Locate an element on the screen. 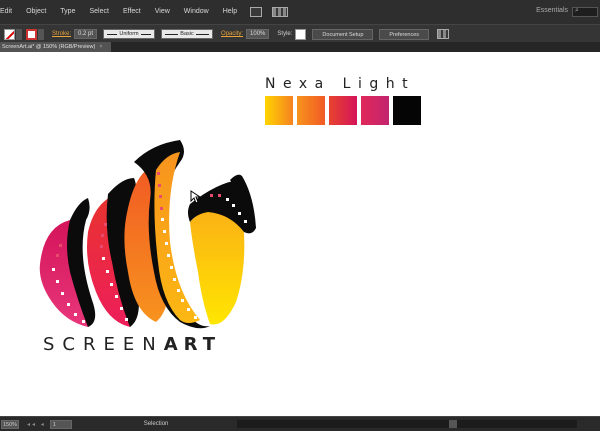 This screenshot has height=431, width=600. logo-word-bold: ART is located at coordinates (192, 344).